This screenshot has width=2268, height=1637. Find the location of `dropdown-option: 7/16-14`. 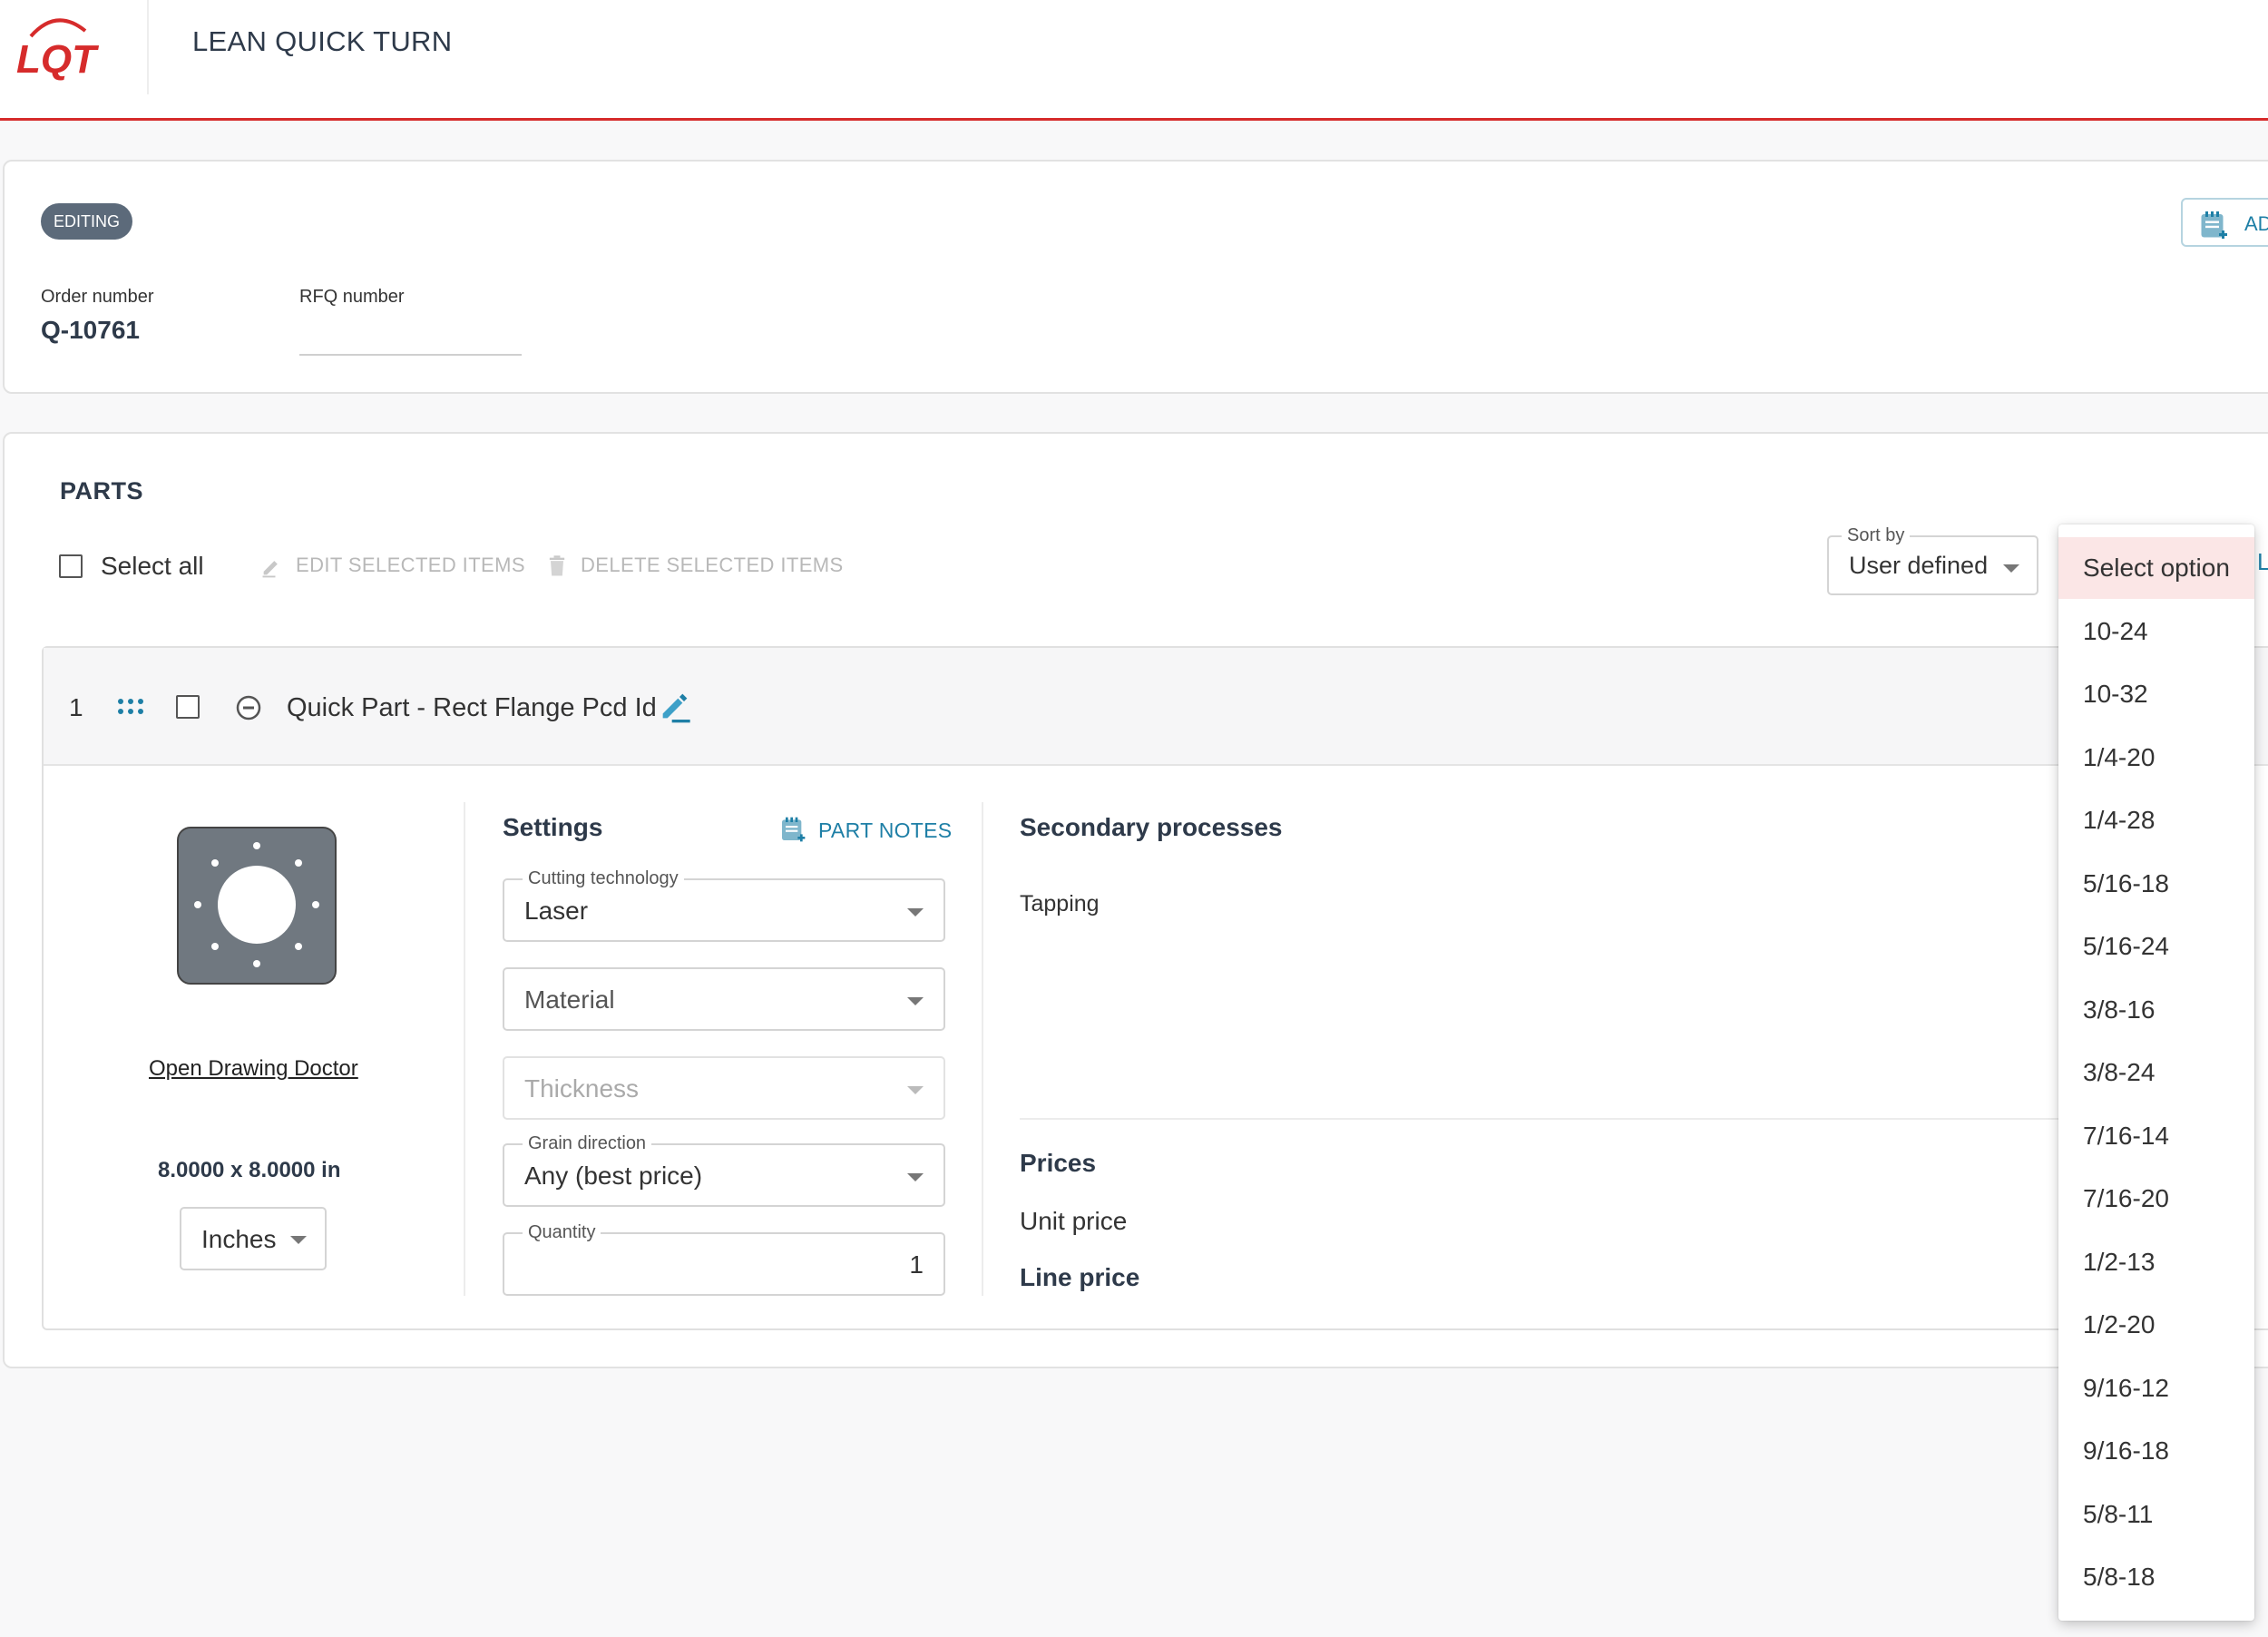

dropdown-option: 7/16-14 is located at coordinates (2156, 1136).